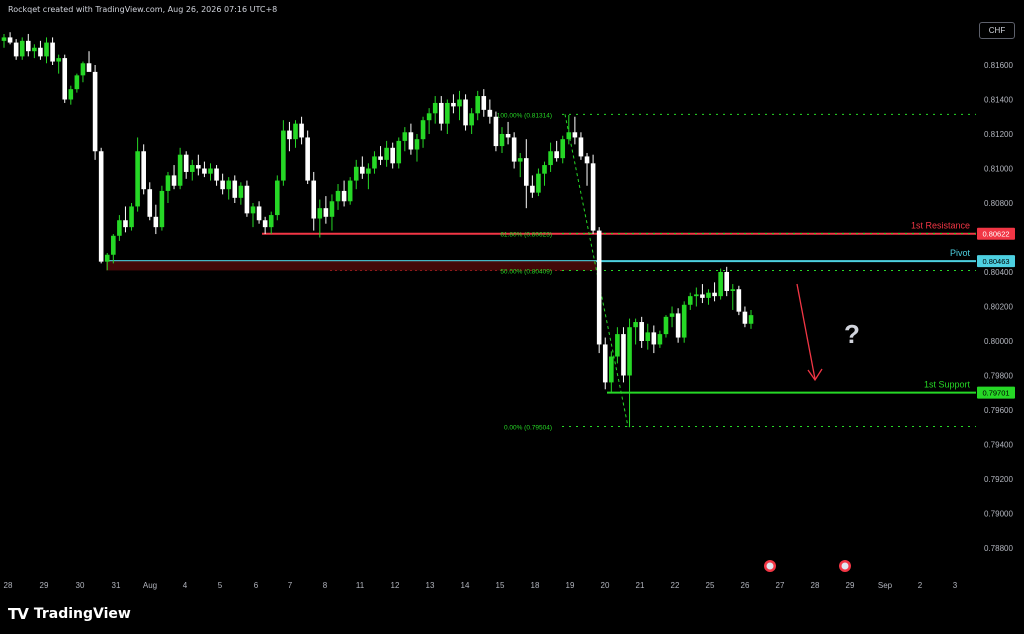 Image resolution: width=1024 pixels, height=634 pixels. What do you see at coordinates (998, 100) in the screenshot?
I see `price-tick-label: 0.81400` at bounding box center [998, 100].